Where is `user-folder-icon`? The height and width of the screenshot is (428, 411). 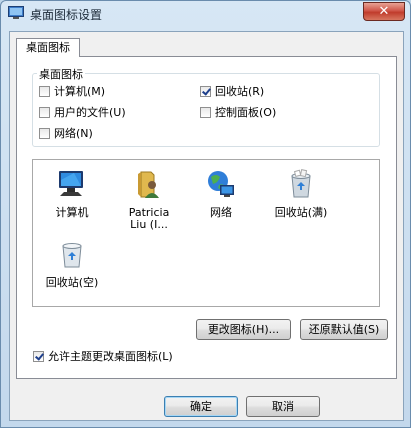 user-folder-icon is located at coordinates (148, 184).